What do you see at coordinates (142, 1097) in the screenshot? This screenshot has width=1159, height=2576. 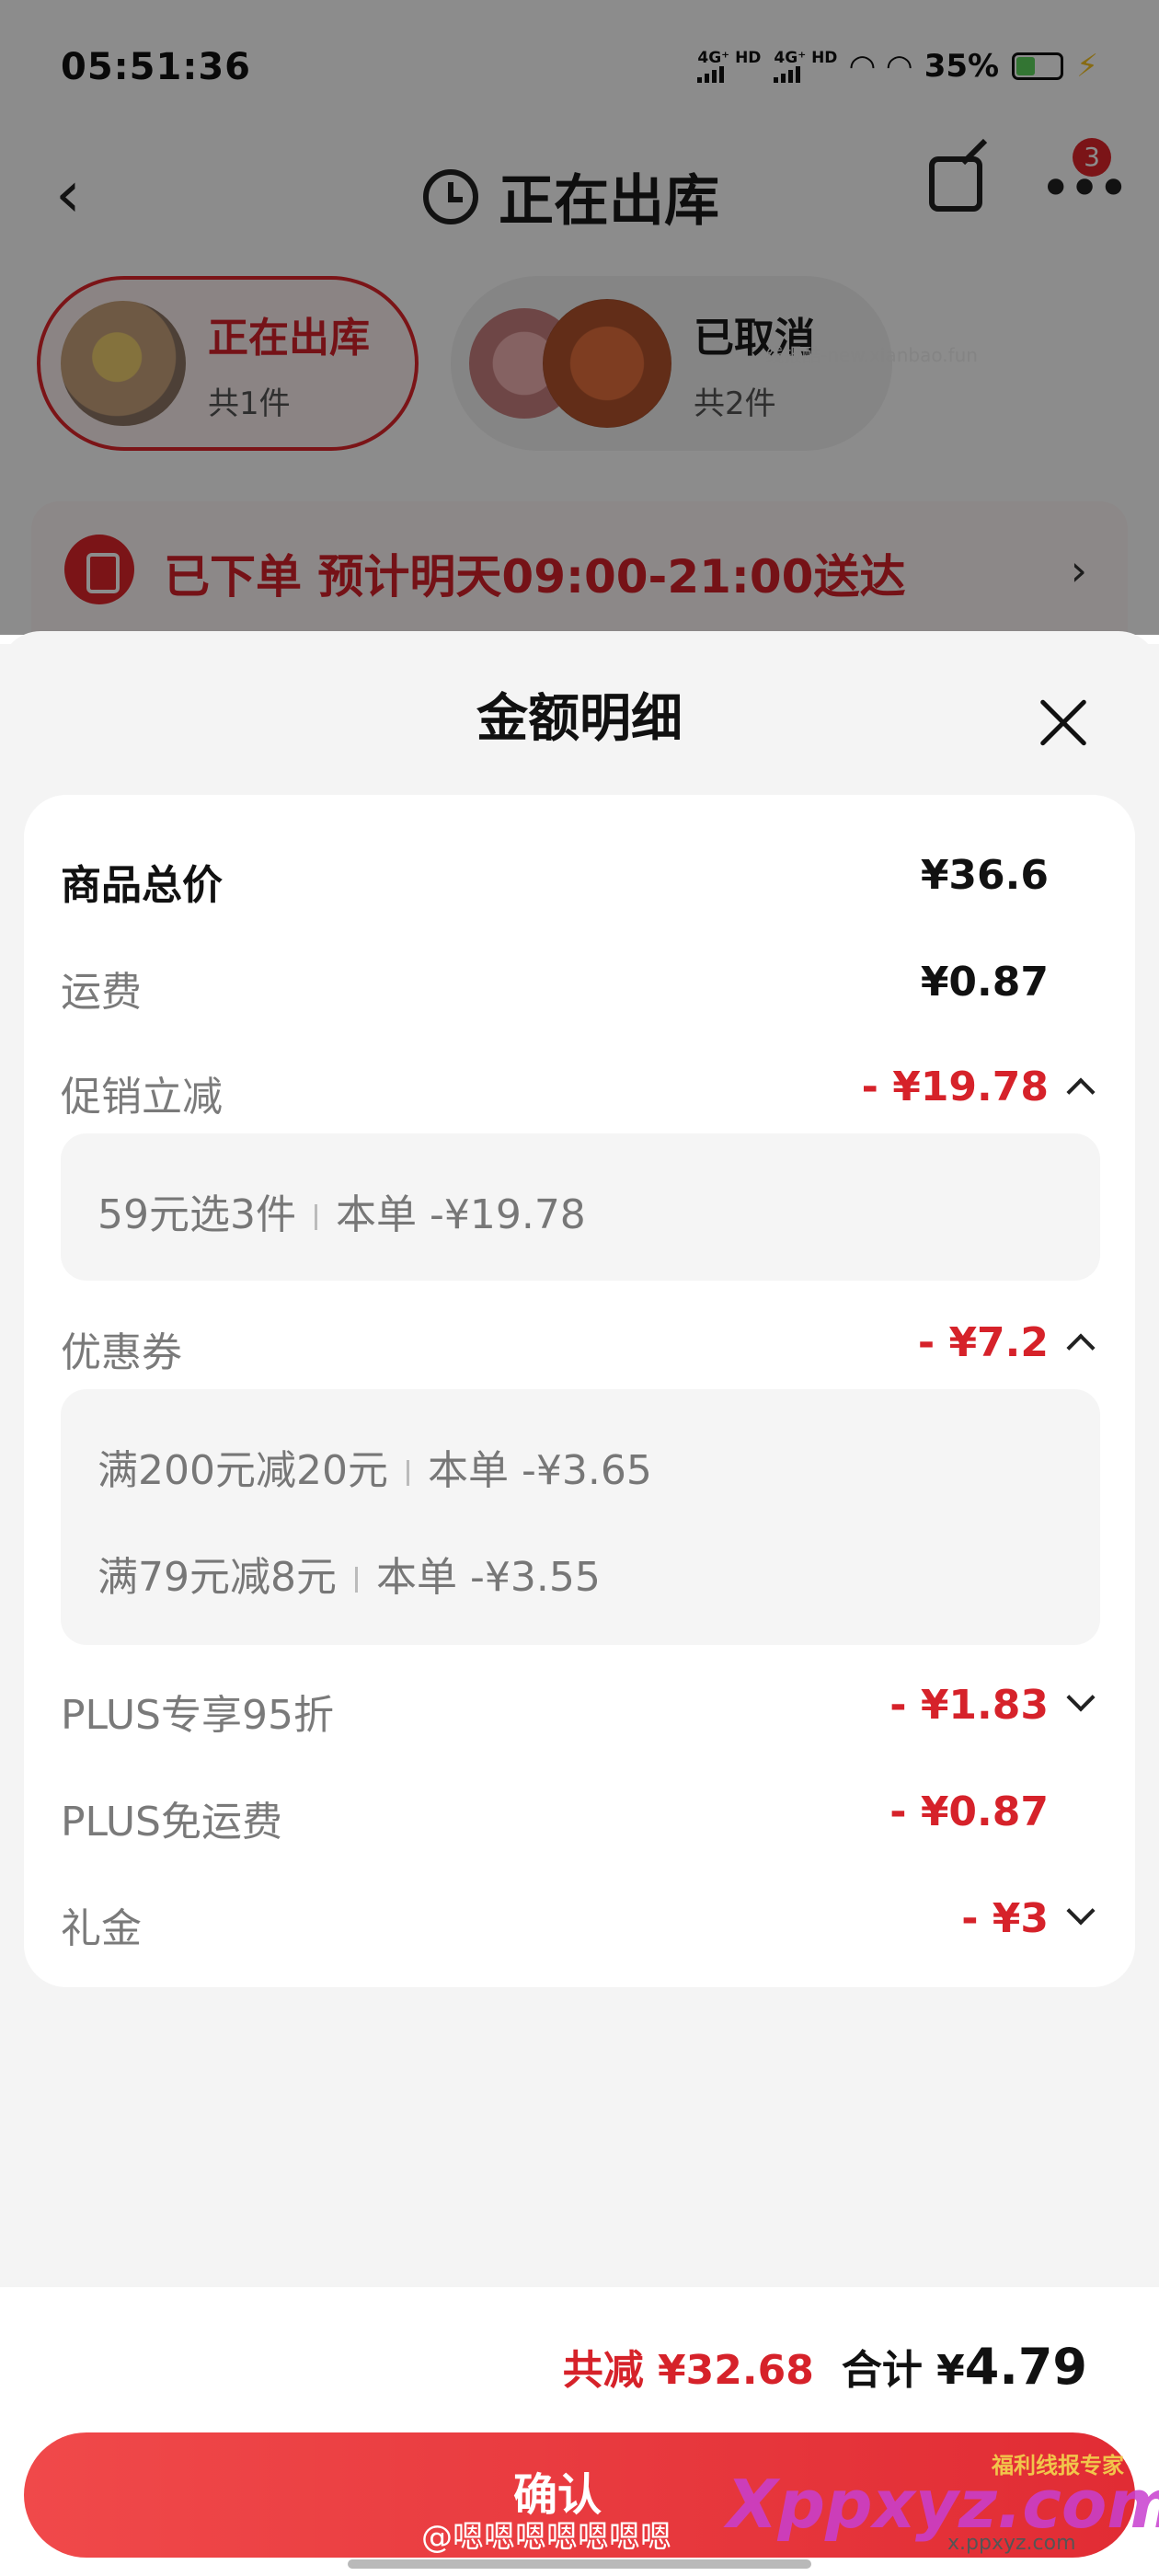 I see `amount-label: 促销立减` at bounding box center [142, 1097].